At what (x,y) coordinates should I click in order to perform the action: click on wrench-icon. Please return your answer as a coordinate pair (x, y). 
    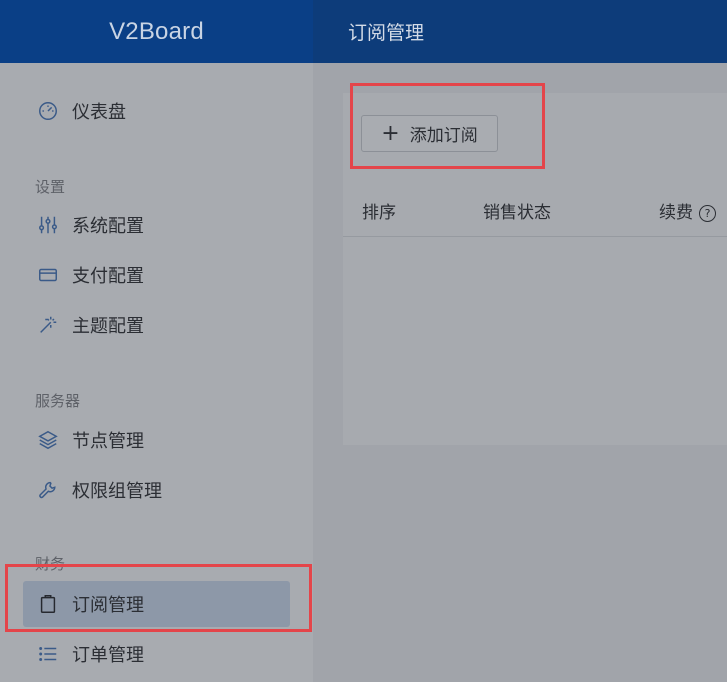
    Looking at the image, I should click on (48, 490).